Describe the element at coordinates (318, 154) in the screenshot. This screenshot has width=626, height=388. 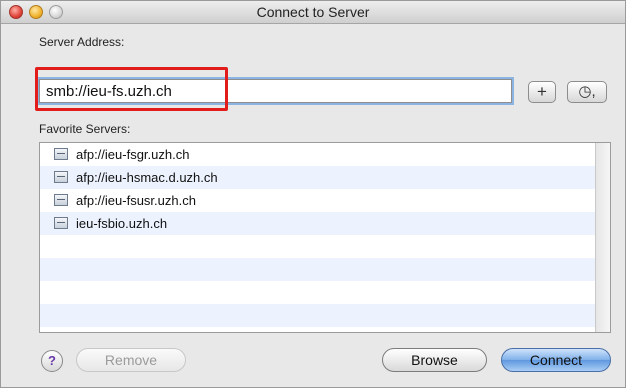
I see `list-item: afp://ieu-fsgr.uzh.ch` at that location.